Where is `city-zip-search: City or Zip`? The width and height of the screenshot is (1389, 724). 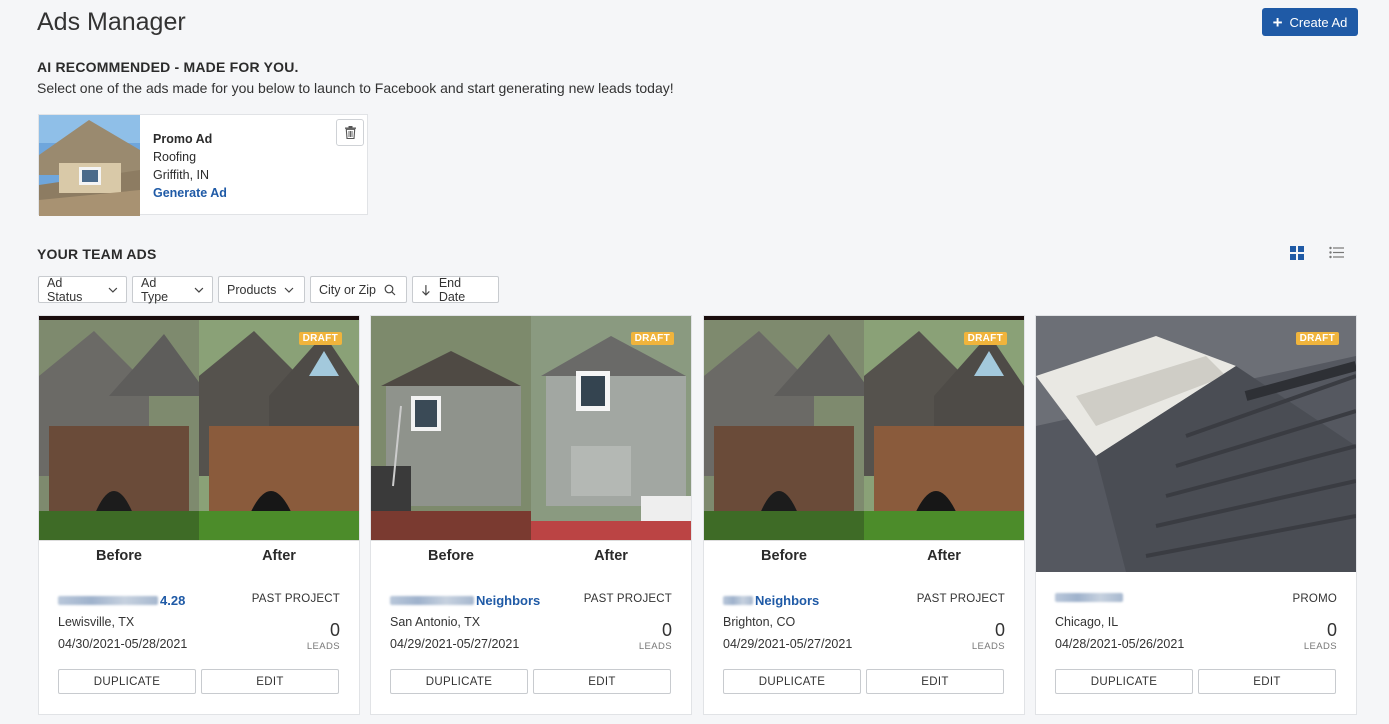
city-zip-search: City or Zip is located at coordinates (358, 289).